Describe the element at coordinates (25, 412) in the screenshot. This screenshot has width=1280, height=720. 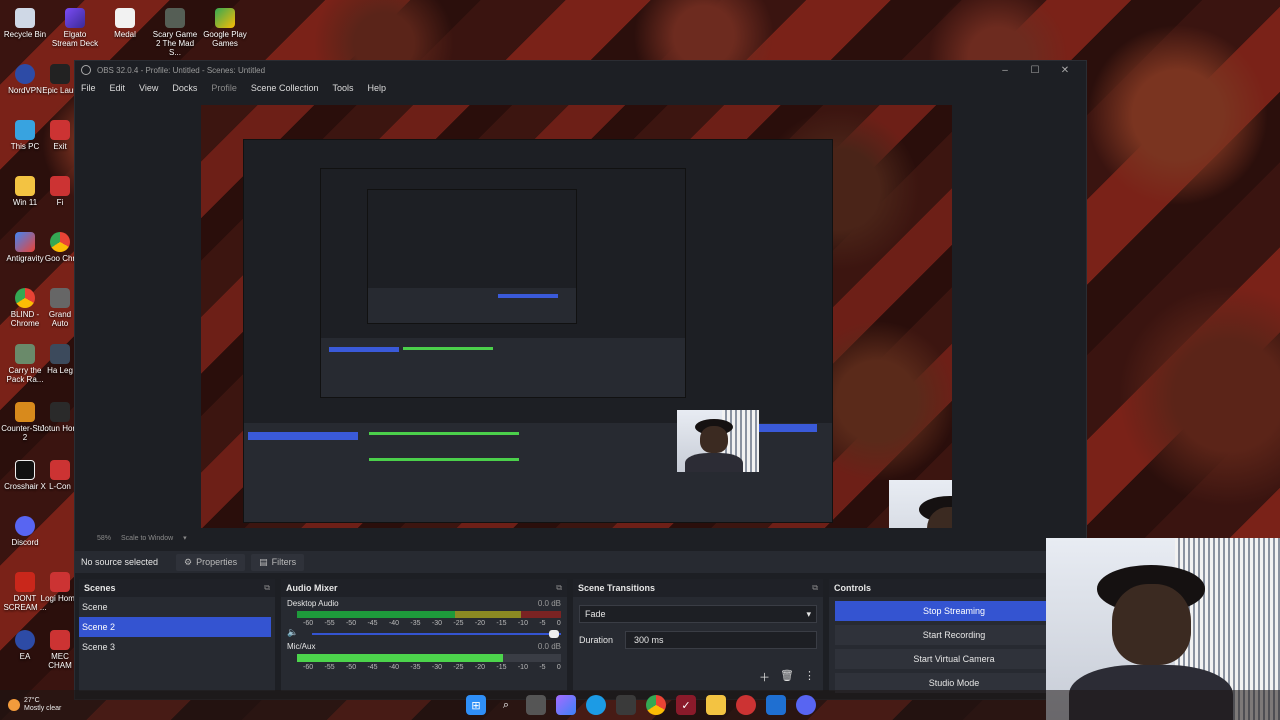
I see `counter-strike-icon` at that location.